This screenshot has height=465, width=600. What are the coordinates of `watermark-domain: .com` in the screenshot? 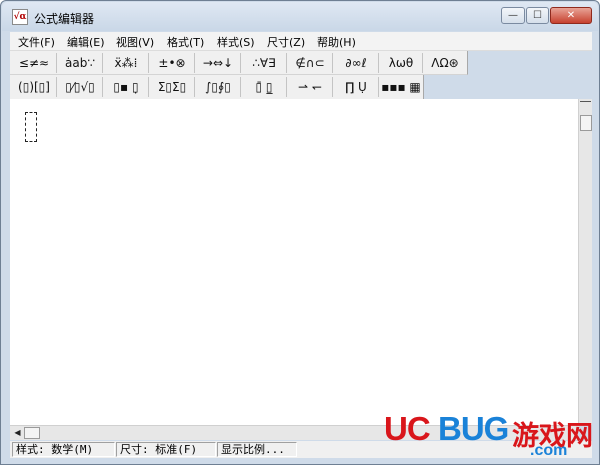 It's located at (549, 450).